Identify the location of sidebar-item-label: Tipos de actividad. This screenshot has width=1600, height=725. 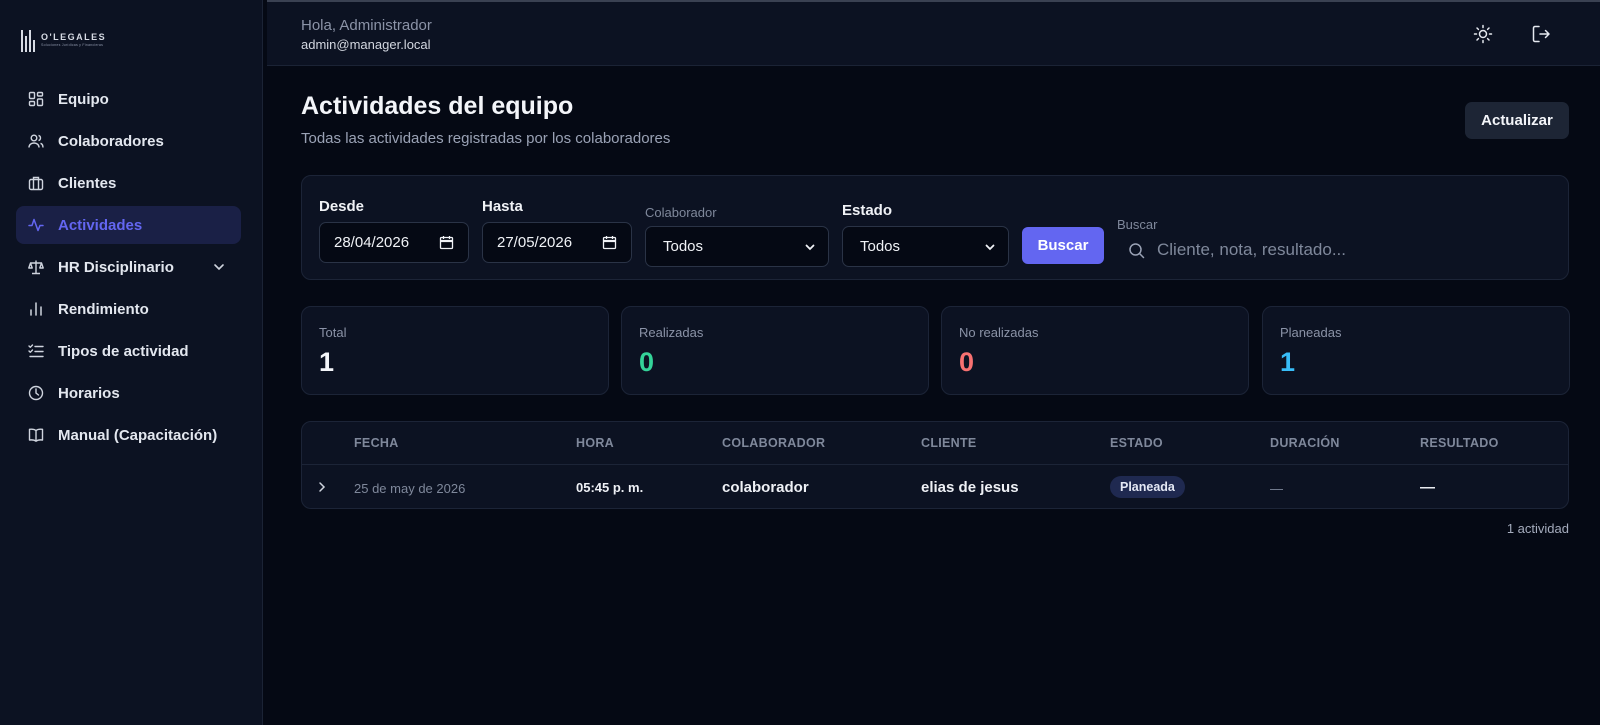
(123, 351).